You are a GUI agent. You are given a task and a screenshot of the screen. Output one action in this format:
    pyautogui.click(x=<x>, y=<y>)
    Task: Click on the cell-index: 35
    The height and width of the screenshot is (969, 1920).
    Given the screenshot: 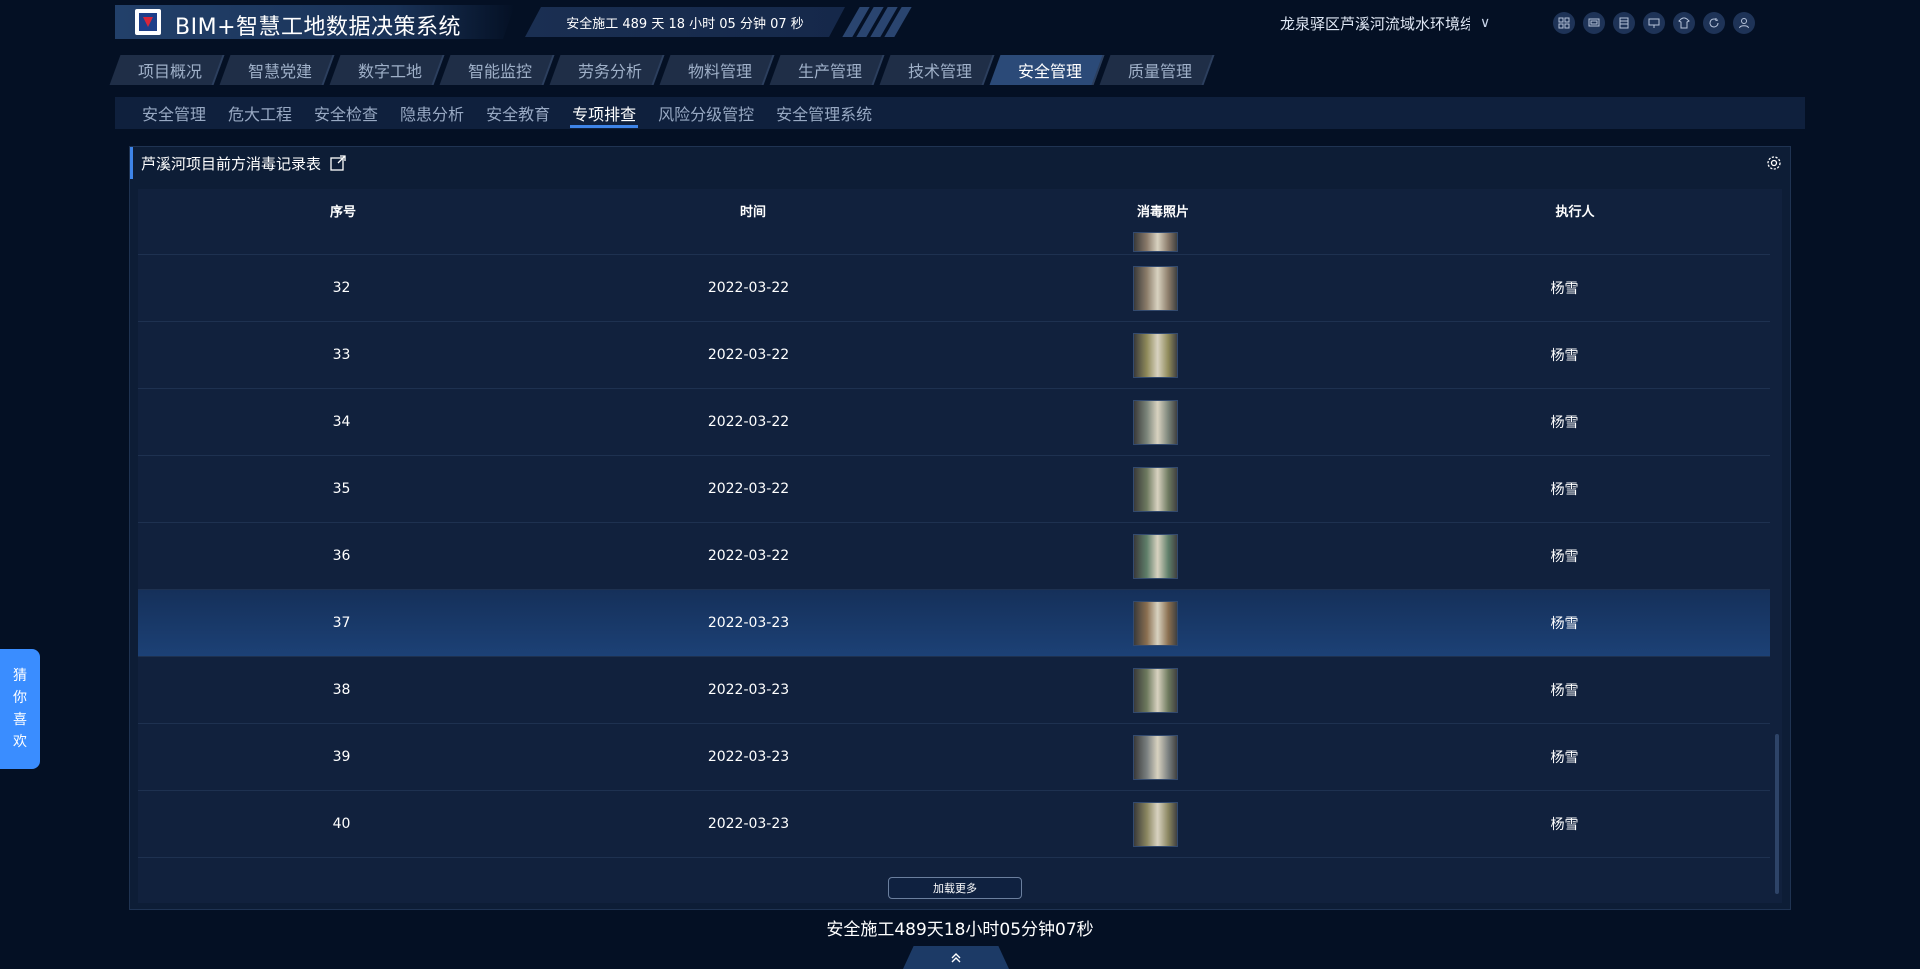 What is the action you would take?
    pyautogui.click(x=341, y=489)
    